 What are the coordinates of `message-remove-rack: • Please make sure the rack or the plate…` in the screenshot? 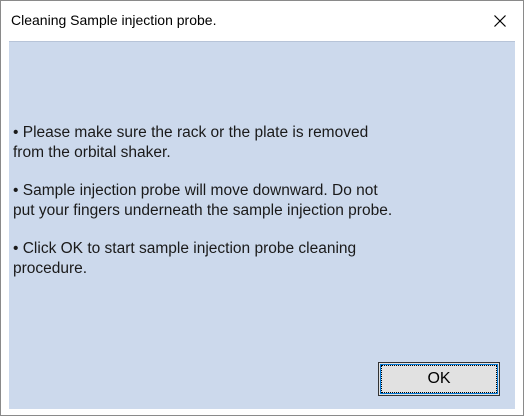 It's located at (248, 143).